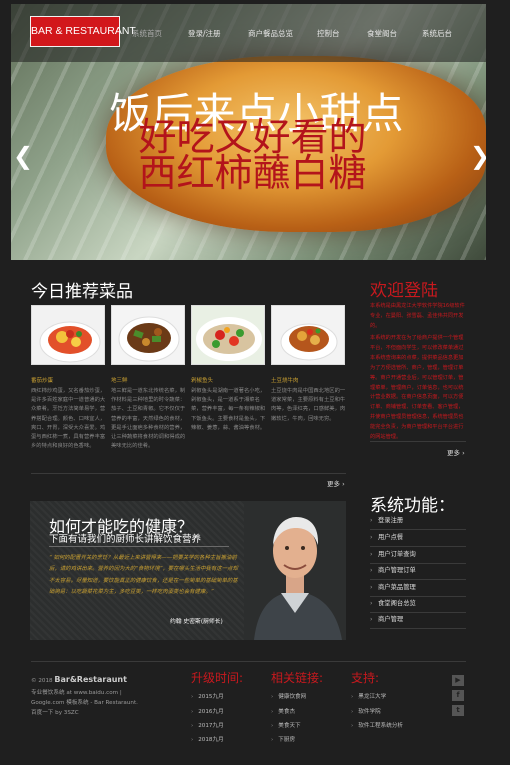 The width and height of the screenshot is (510, 765). I want to click on hero-subline-2: 西红柿蘸白糖, so click(252, 173).